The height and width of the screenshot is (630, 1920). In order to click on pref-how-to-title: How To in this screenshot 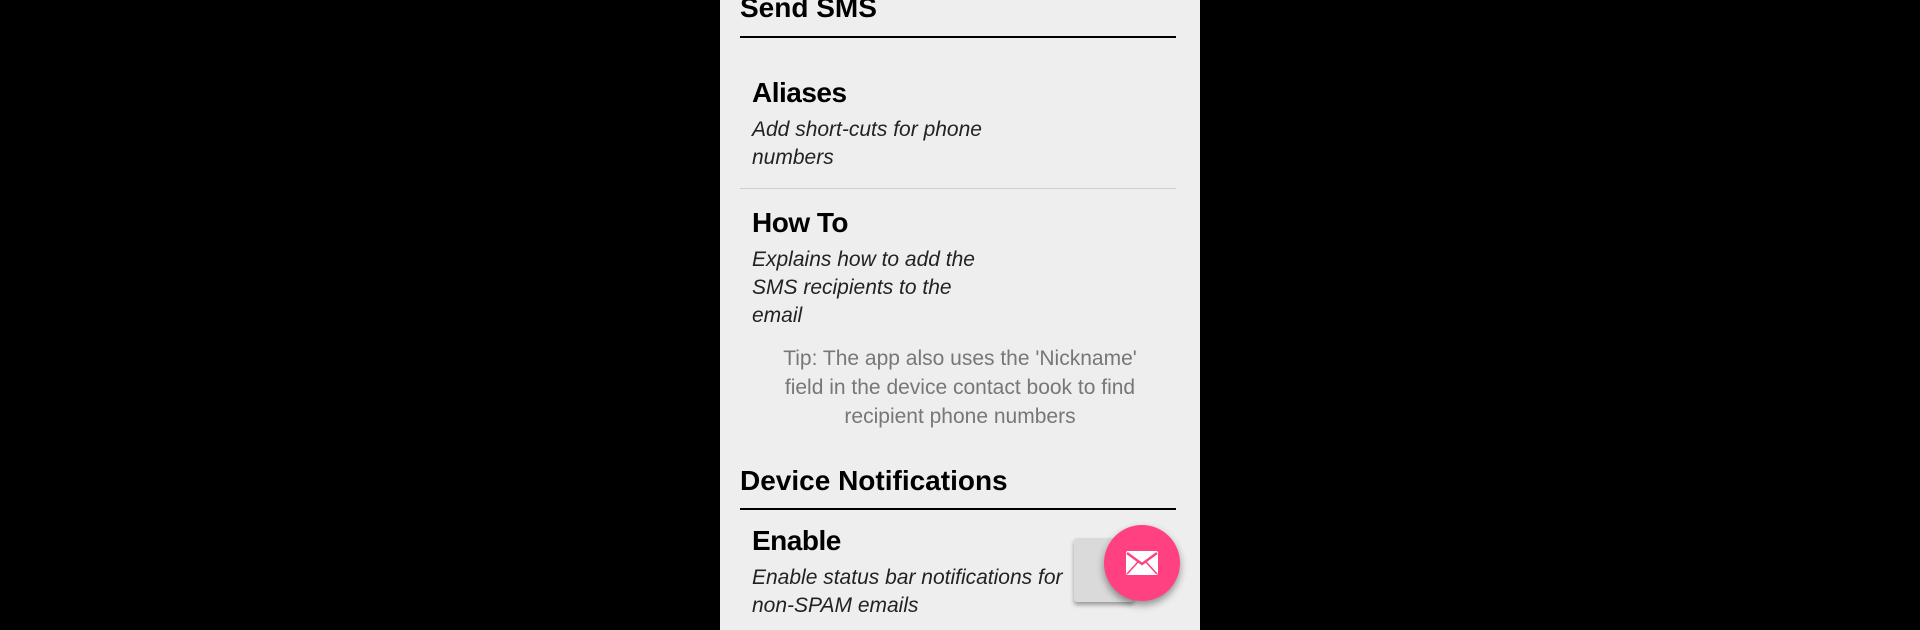, I will do `click(800, 222)`.